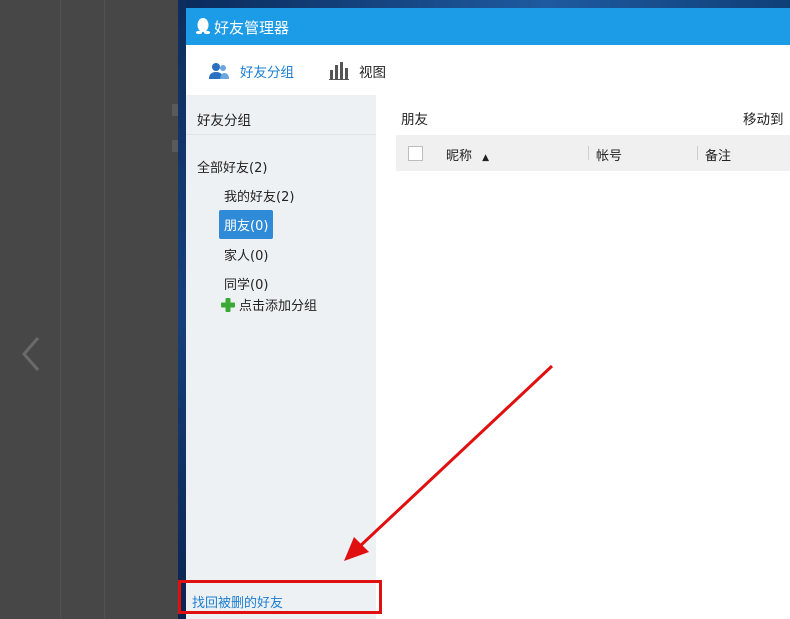  I want to click on select-all-checkbox, so click(415, 153).